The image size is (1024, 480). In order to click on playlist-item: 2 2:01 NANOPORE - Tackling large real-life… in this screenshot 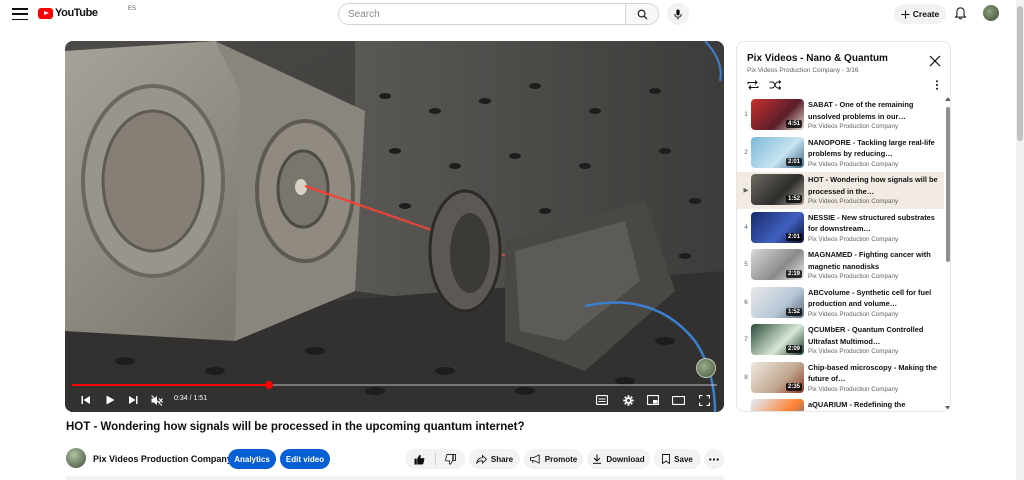, I will do `click(840, 153)`.